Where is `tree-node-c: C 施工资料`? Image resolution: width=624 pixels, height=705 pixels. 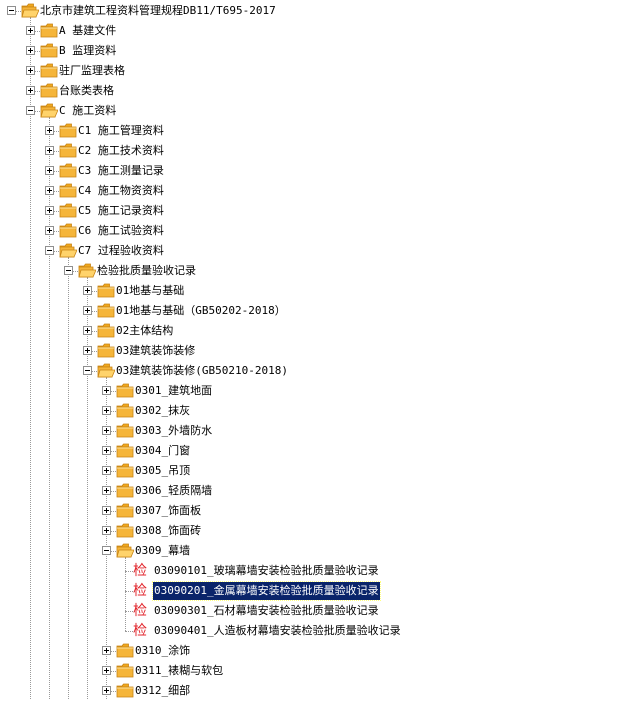
tree-node-c: C 施工资料 is located at coordinates (312, 111).